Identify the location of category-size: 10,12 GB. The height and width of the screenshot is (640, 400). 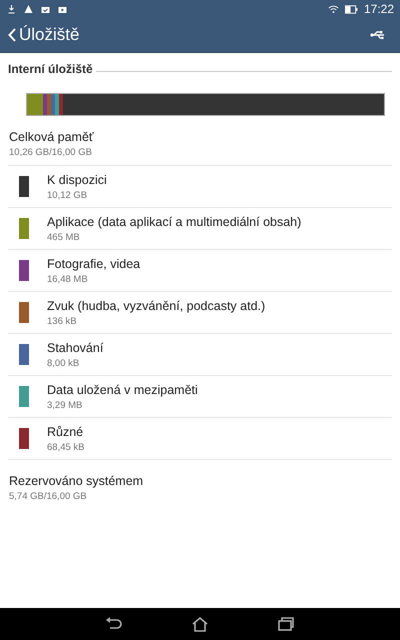
(67, 195).